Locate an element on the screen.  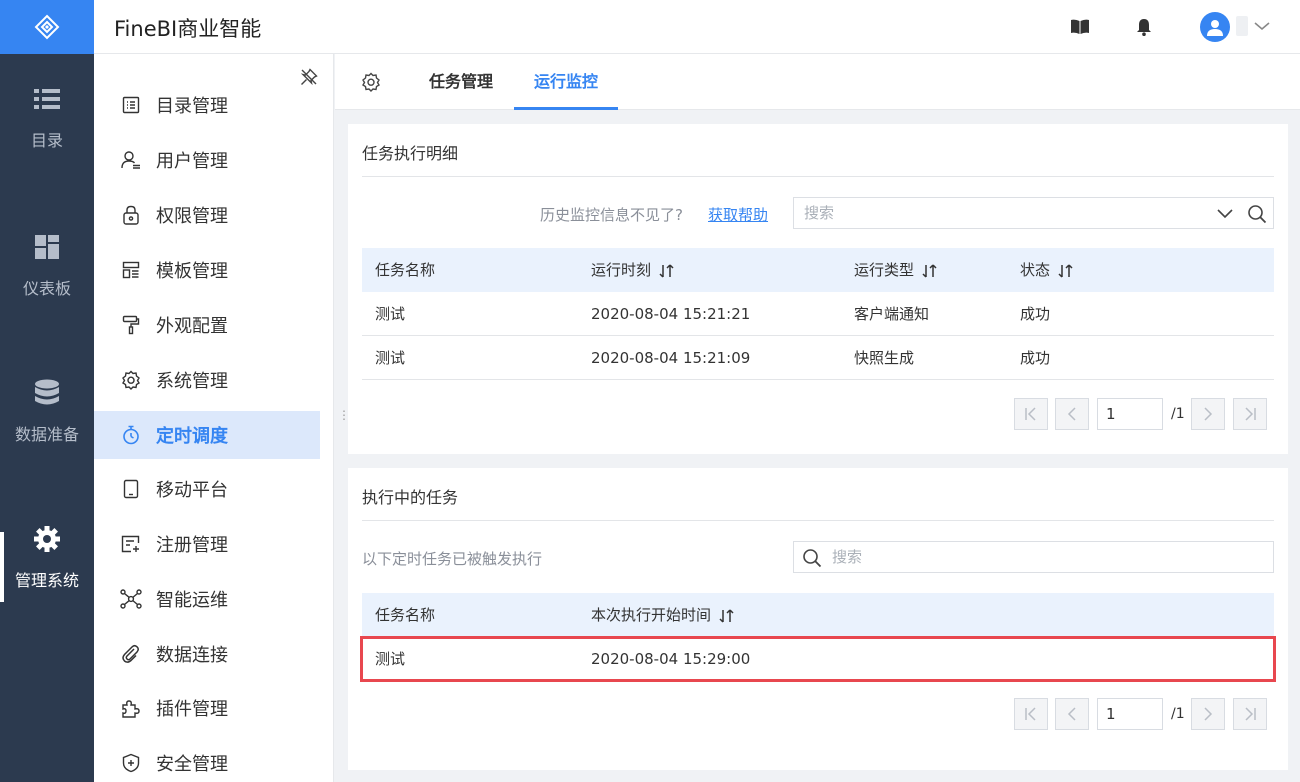
last-page-icon is located at coordinates (1250, 714).